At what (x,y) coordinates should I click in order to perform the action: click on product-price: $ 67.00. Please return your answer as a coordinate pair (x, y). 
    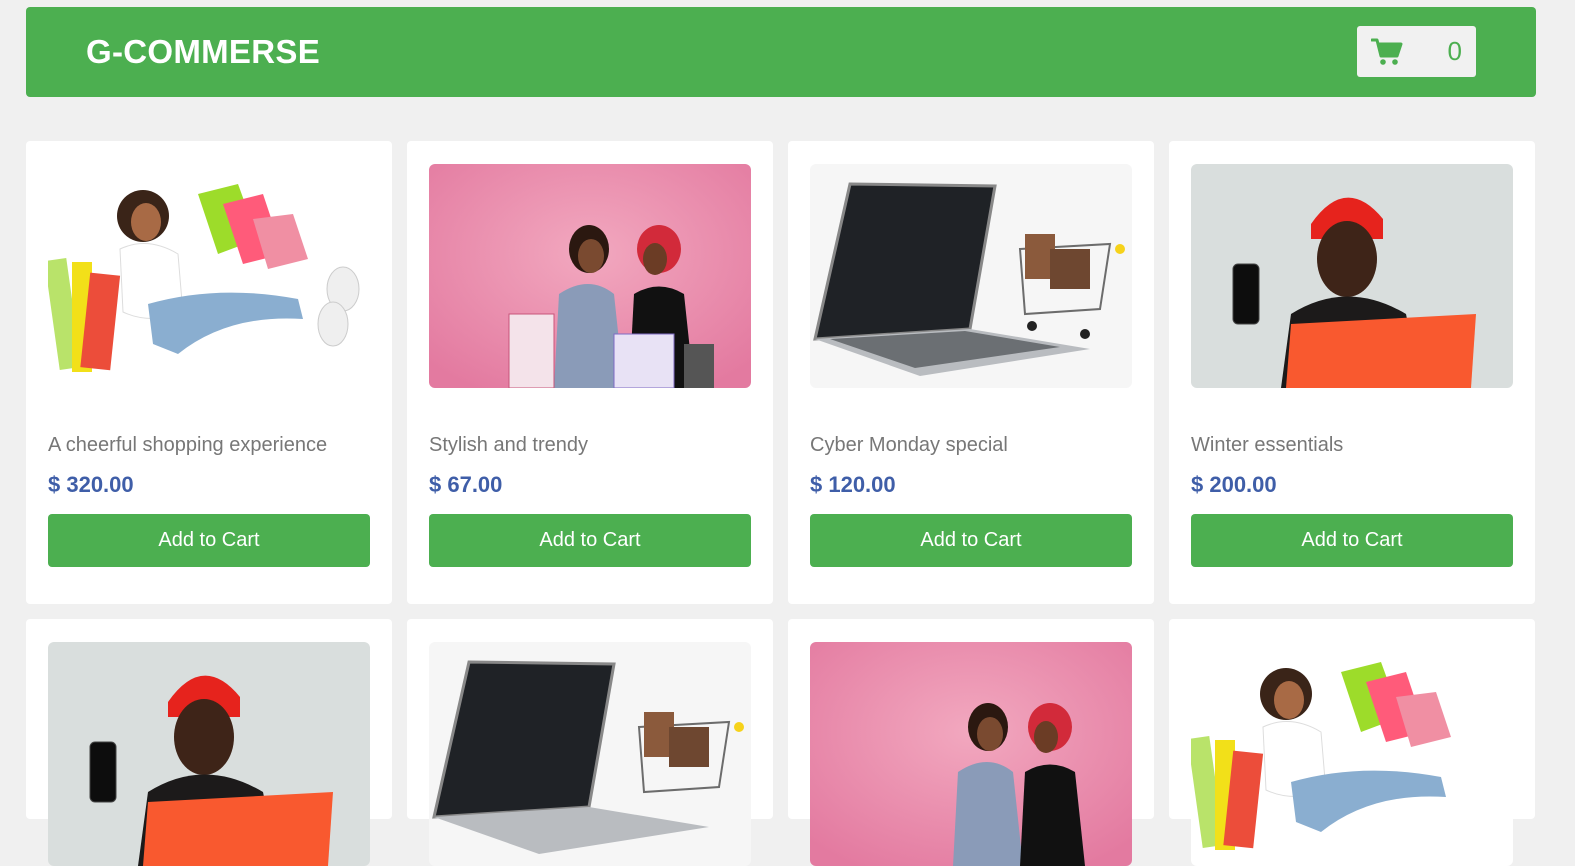
    Looking at the image, I should click on (466, 484).